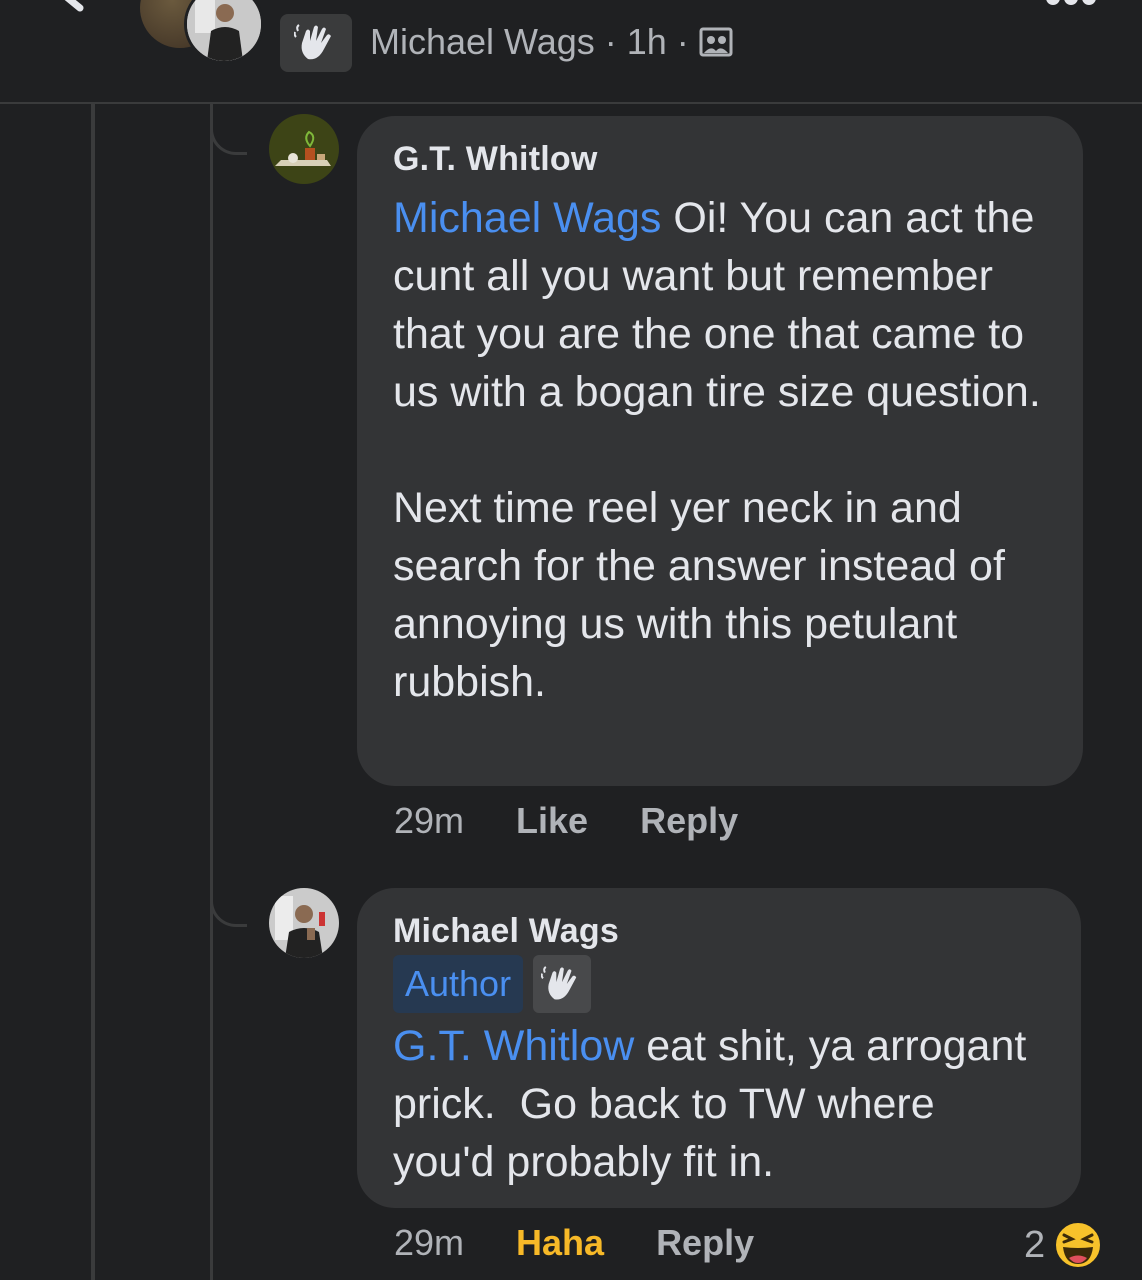 The height and width of the screenshot is (1280, 1142). I want to click on comment-author: Michael Wags, so click(720, 931).